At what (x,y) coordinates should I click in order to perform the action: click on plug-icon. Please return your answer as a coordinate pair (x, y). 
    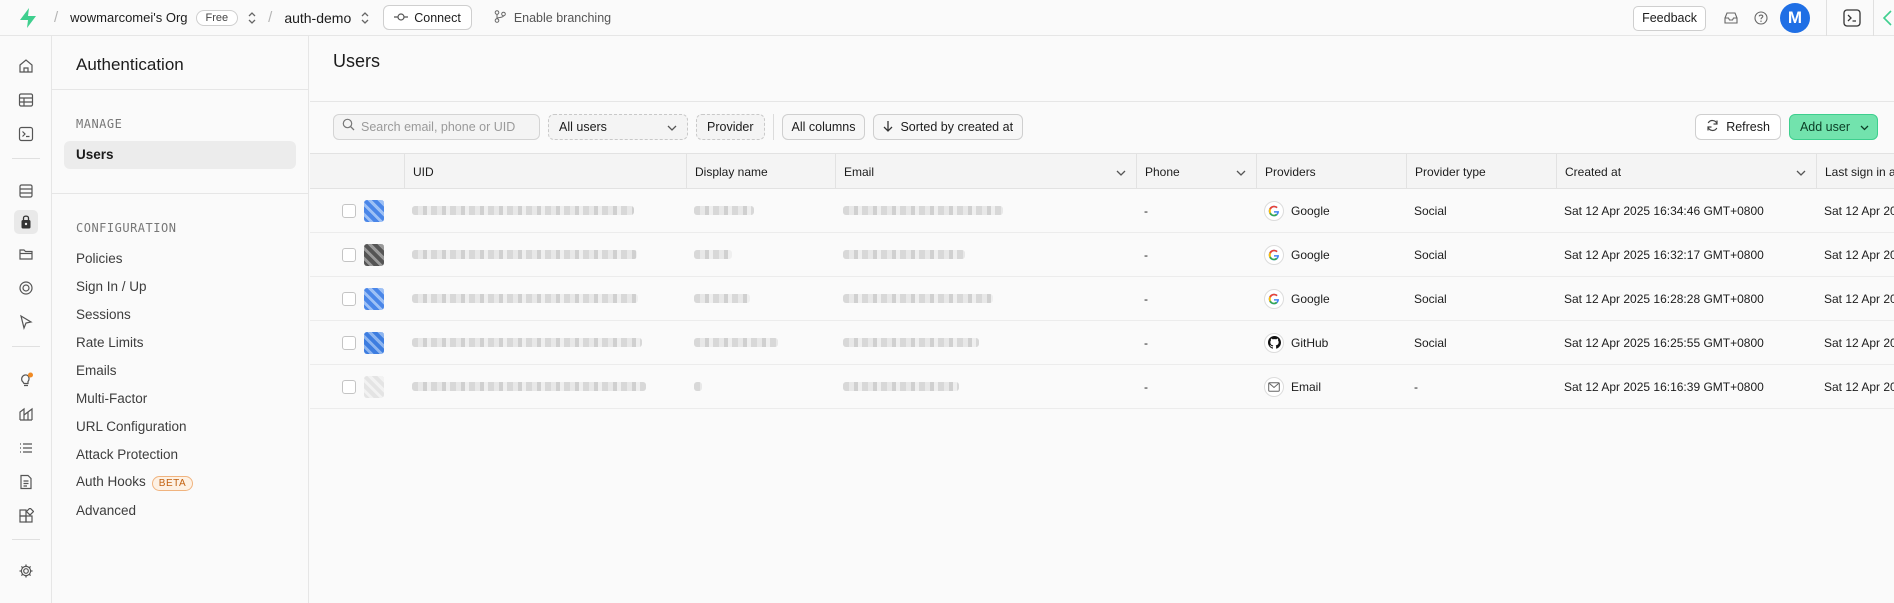
    Looking at the image, I should click on (401, 18).